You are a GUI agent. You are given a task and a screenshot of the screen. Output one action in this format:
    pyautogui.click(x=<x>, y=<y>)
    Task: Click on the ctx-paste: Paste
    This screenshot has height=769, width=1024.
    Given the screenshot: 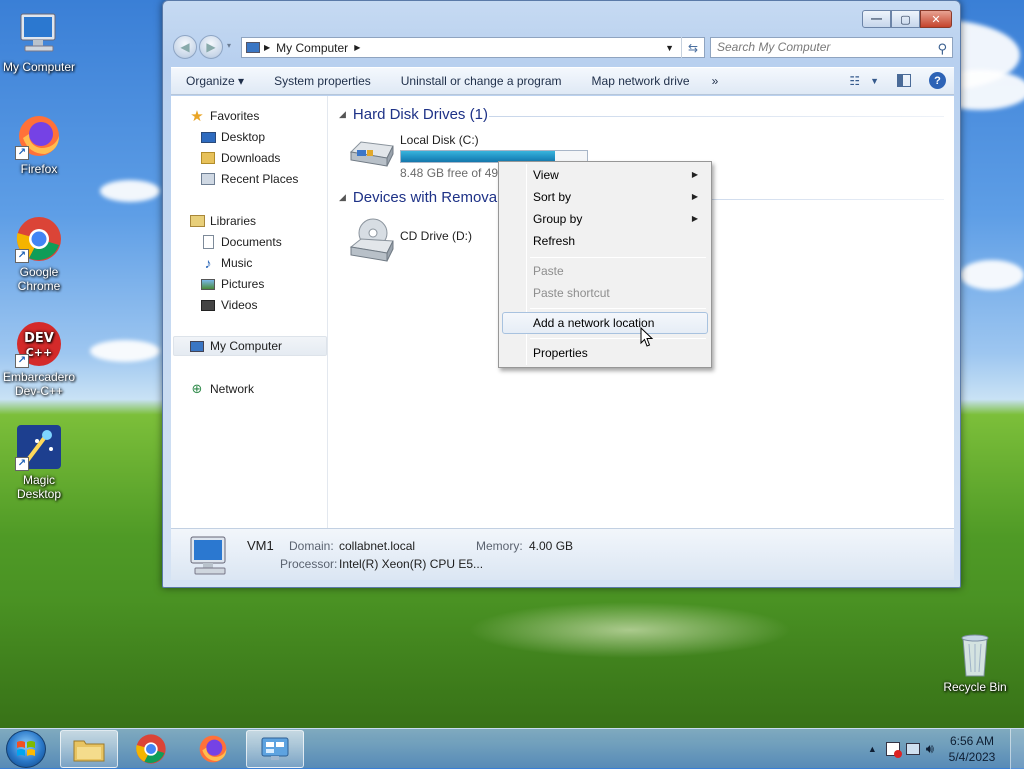 What is the action you would take?
    pyautogui.click(x=605, y=271)
    